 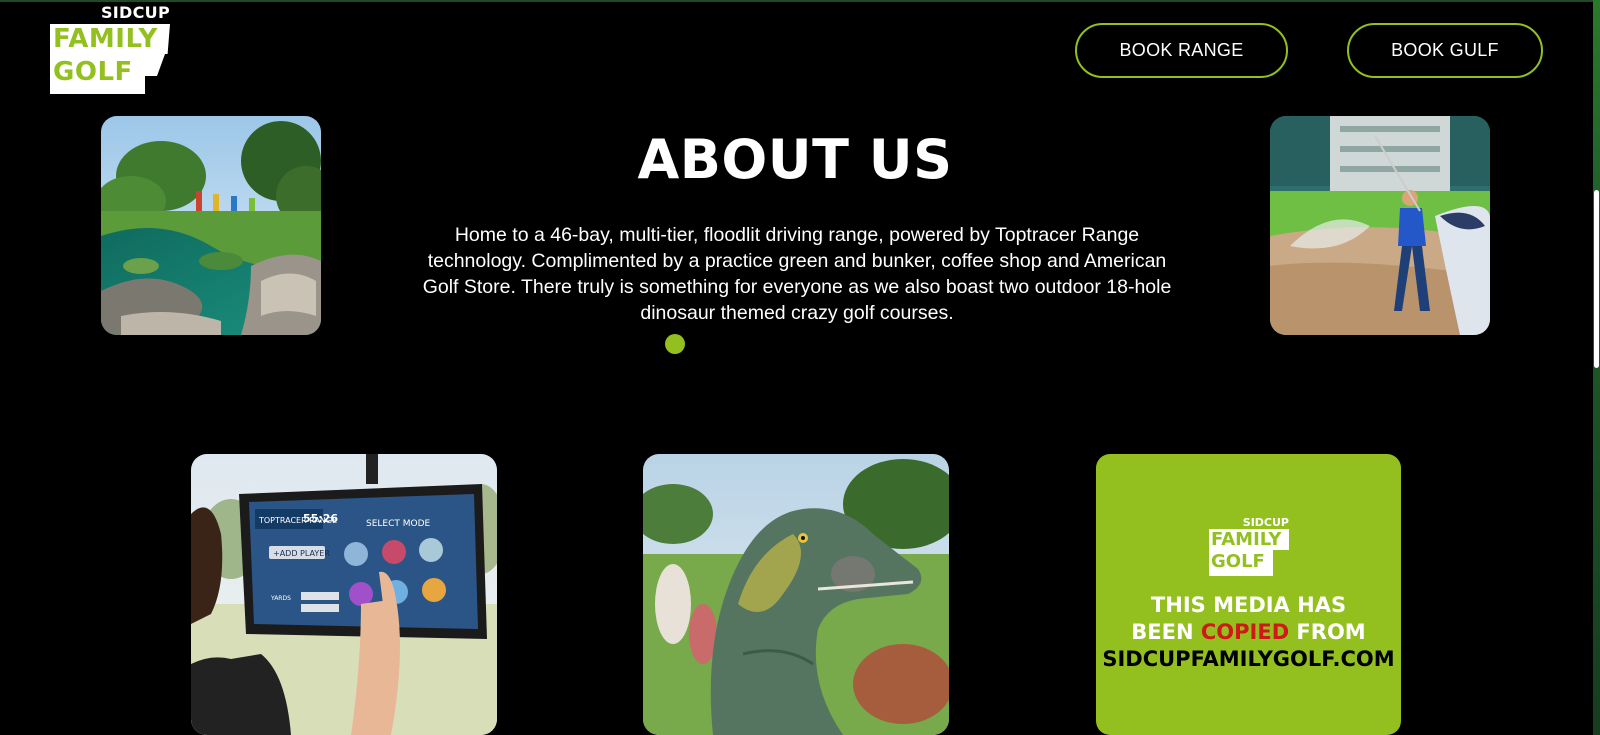 What do you see at coordinates (155, 65) in the screenshot?
I see `logo-notch` at bounding box center [155, 65].